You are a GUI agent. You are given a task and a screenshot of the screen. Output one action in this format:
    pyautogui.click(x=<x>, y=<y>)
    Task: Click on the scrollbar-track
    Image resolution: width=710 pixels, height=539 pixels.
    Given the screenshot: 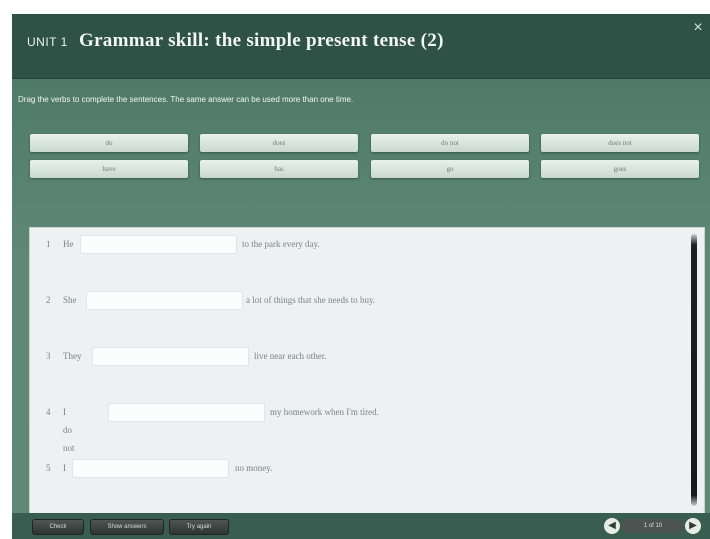 What is the action you would take?
    pyautogui.click(x=694, y=370)
    